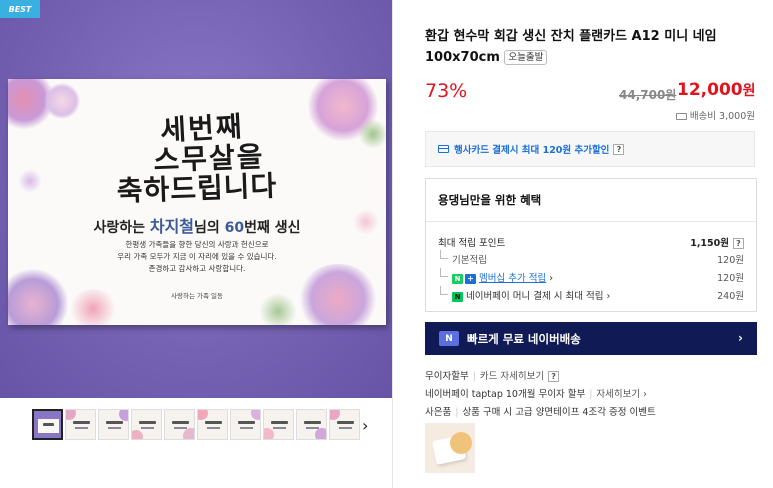 The width and height of the screenshot is (773, 488). I want to click on npay-money-points-row: N 네이버페이 머니 결제 시 최대 적립 › 240원, so click(591, 294).